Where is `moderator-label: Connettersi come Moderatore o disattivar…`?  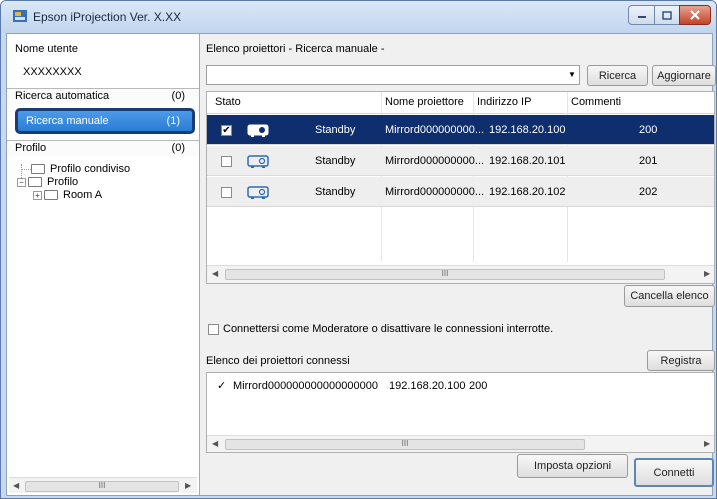
moderator-label: Connettersi come Moderatore o disattivar… is located at coordinates (388, 329).